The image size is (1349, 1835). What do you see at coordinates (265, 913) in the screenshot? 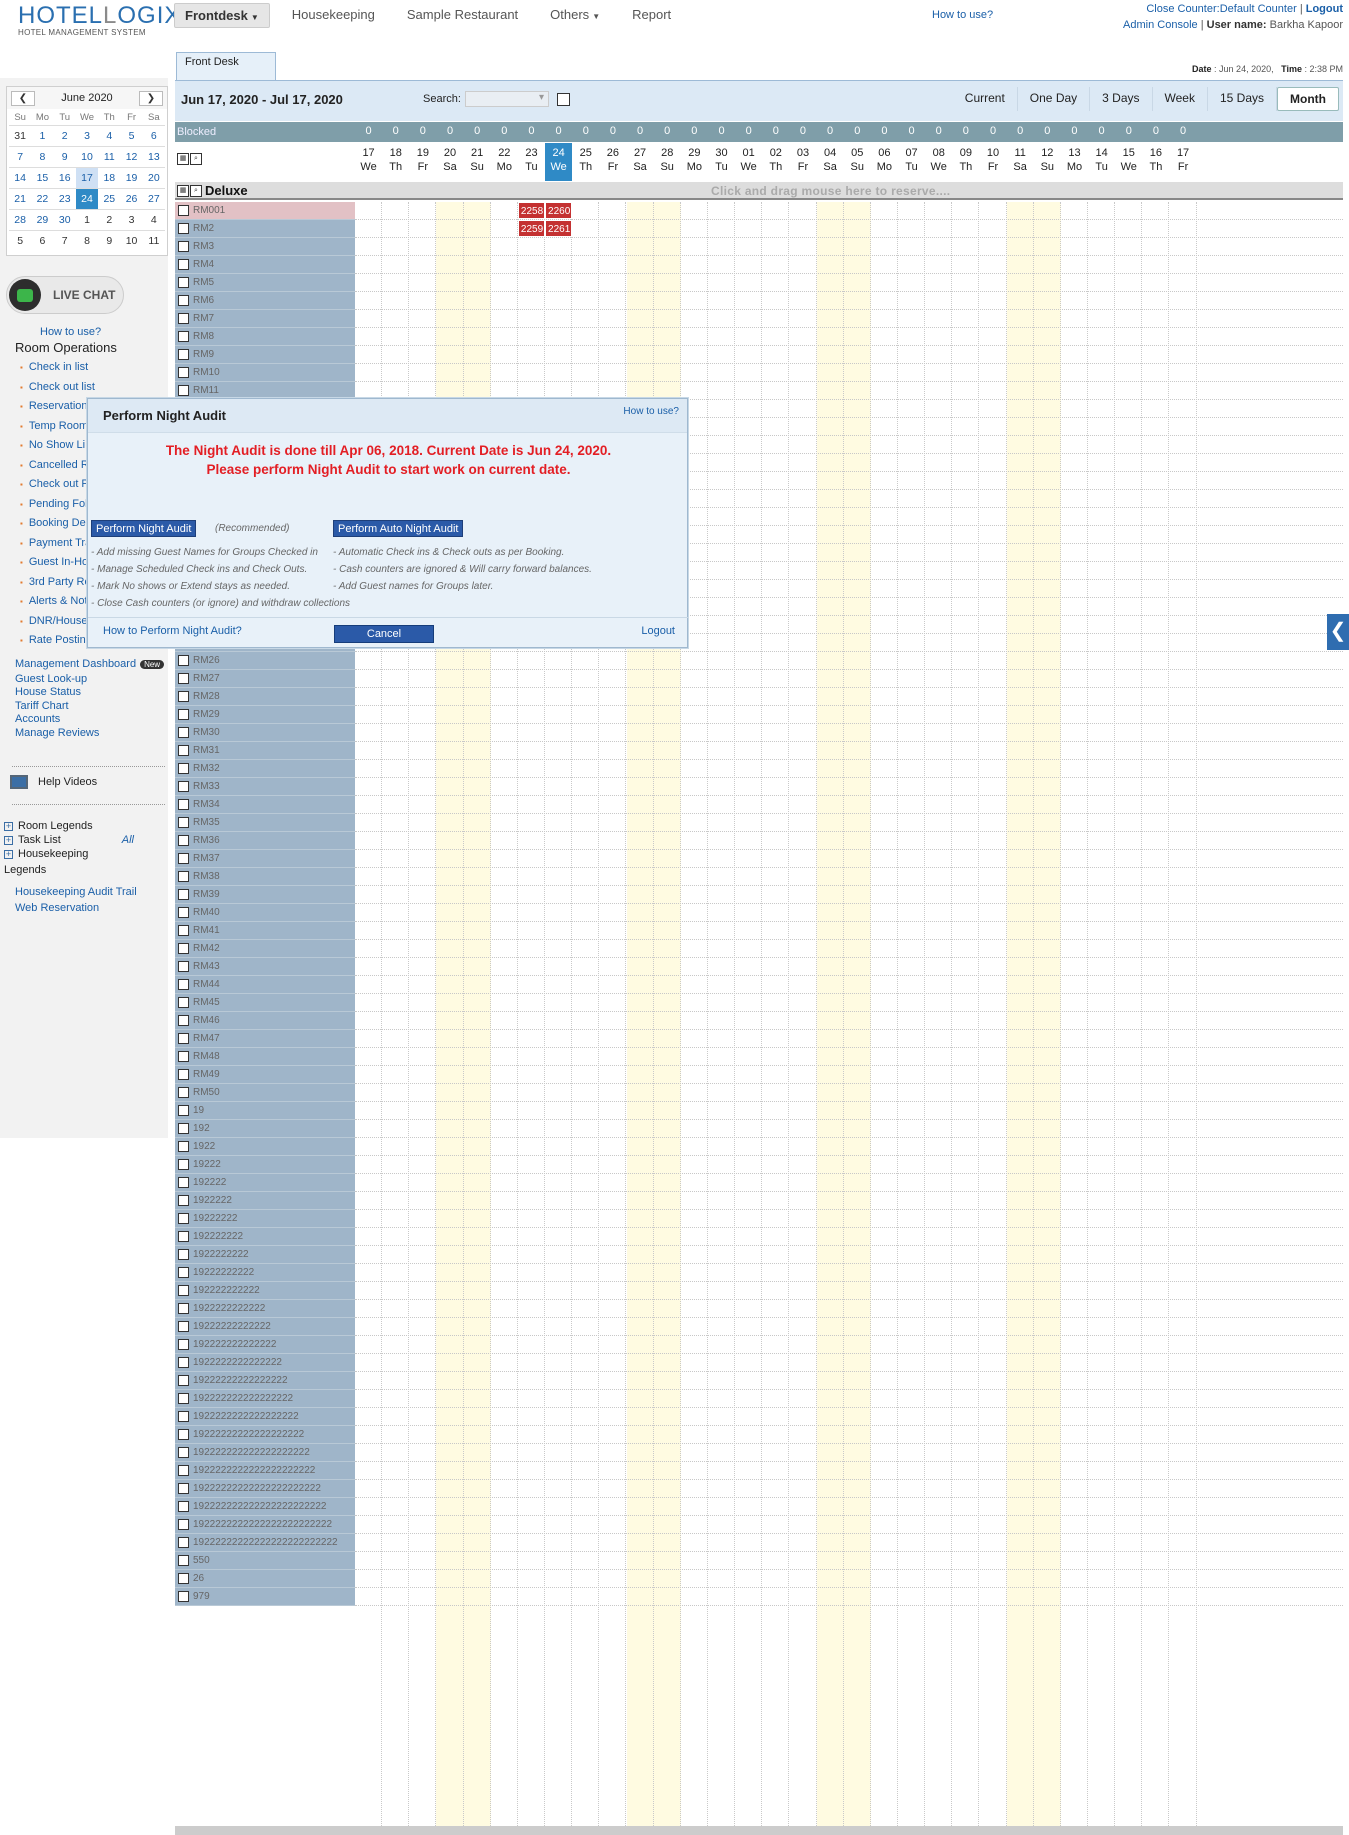
I see `room-label: RM40` at bounding box center [265, 913].